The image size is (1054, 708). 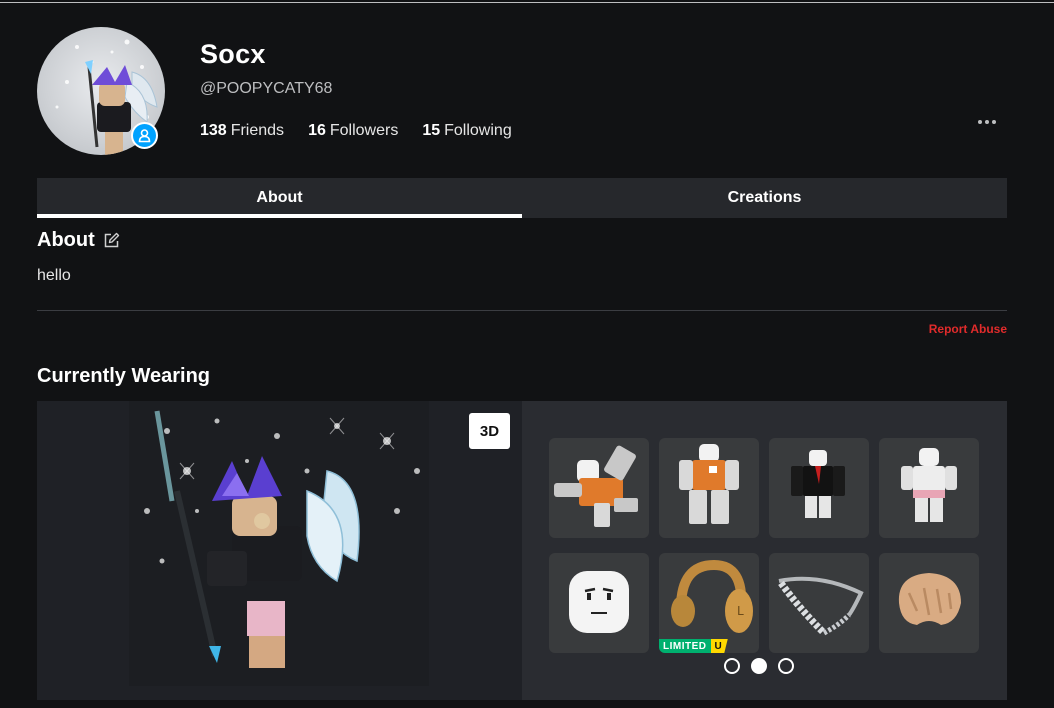 What do you see at coordinates (111, 240) in the screenshot?
I see `edit-icon` at bounding box center [111, 240].